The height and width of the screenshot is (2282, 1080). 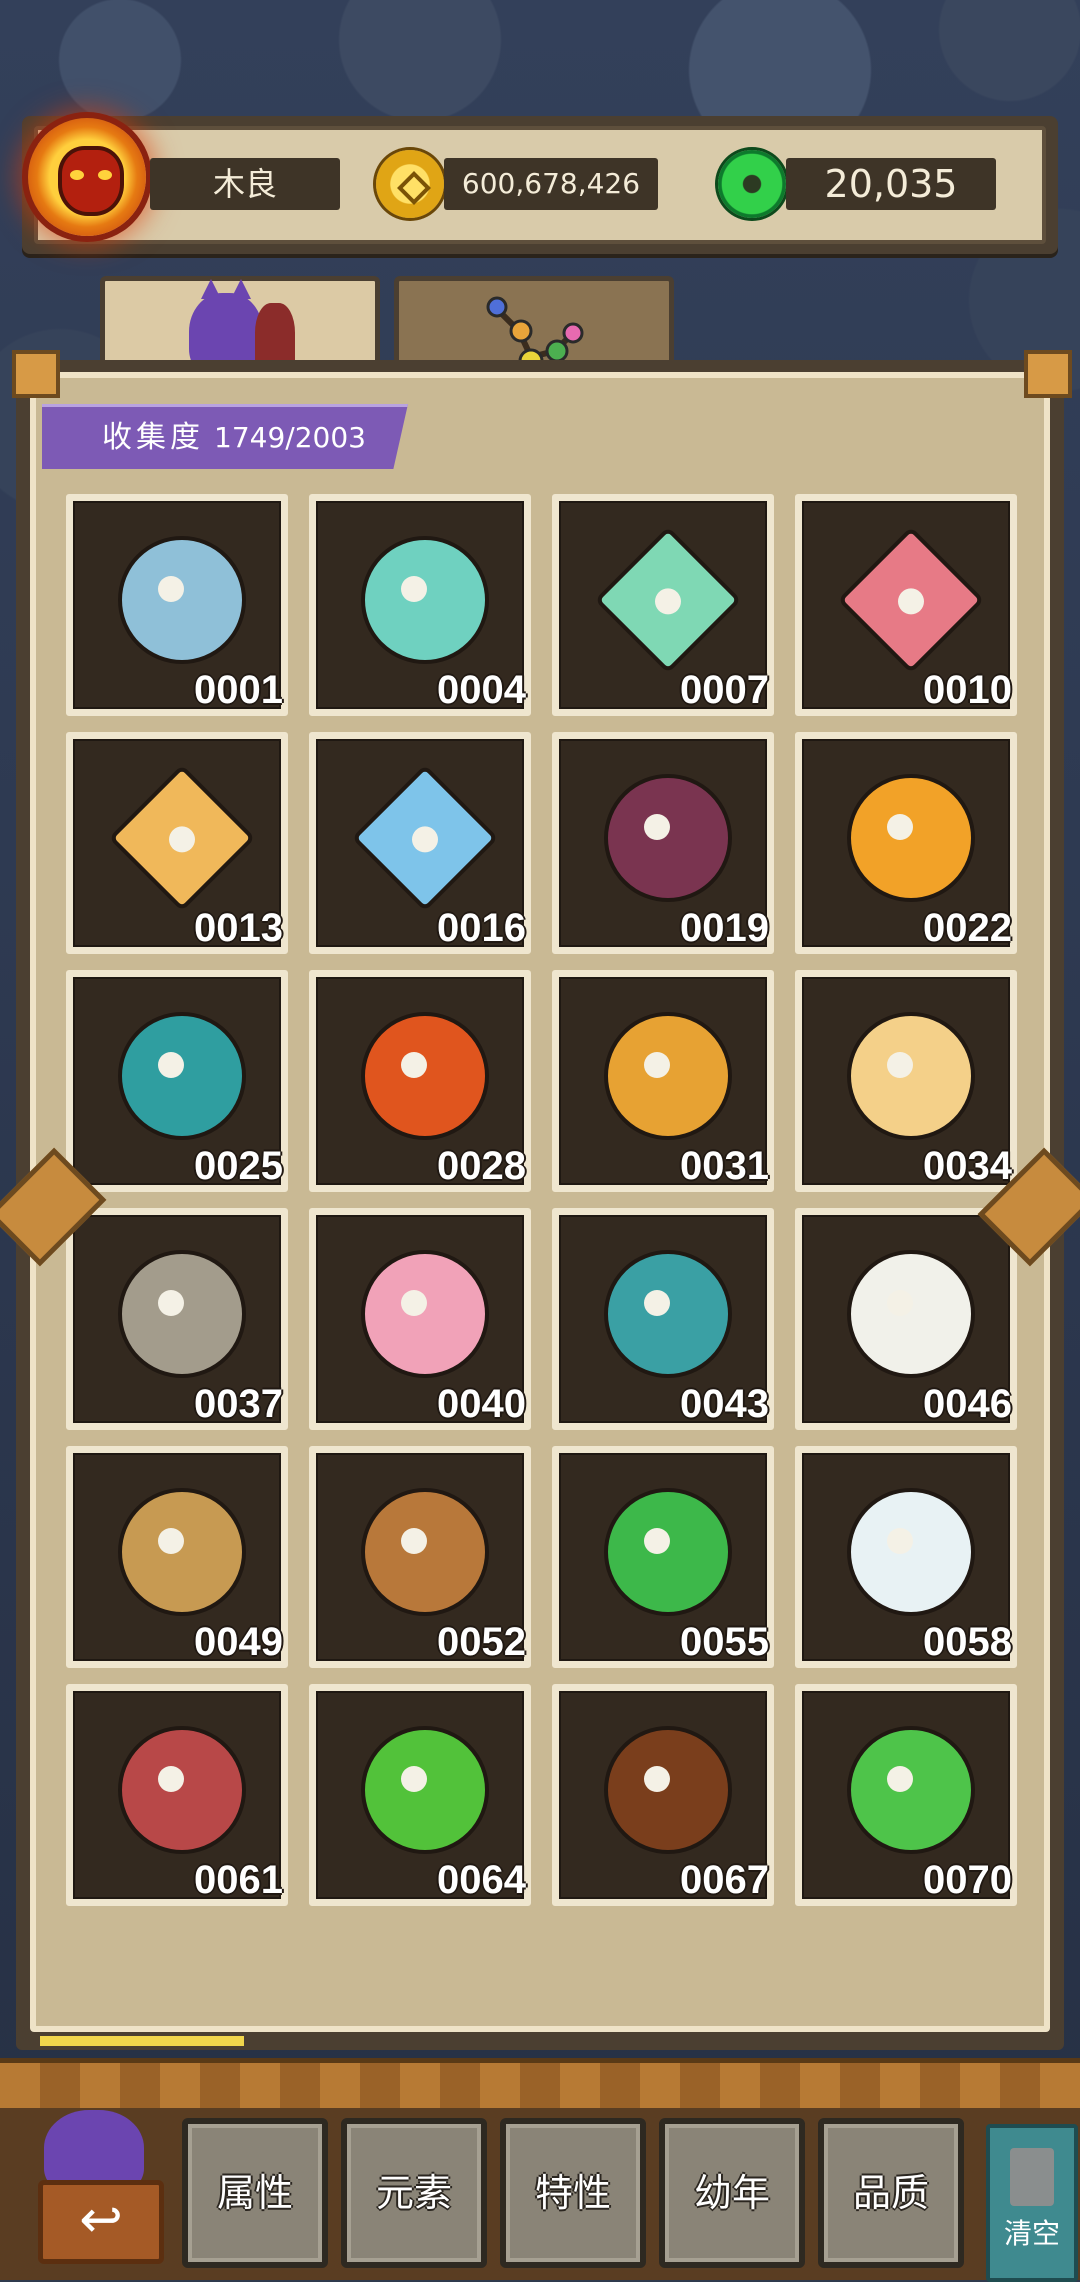 What do you see at coordinates (290, 437) in the screenshot?
I see `collection-value: 1749/2003` at bounding box center [290, 437].